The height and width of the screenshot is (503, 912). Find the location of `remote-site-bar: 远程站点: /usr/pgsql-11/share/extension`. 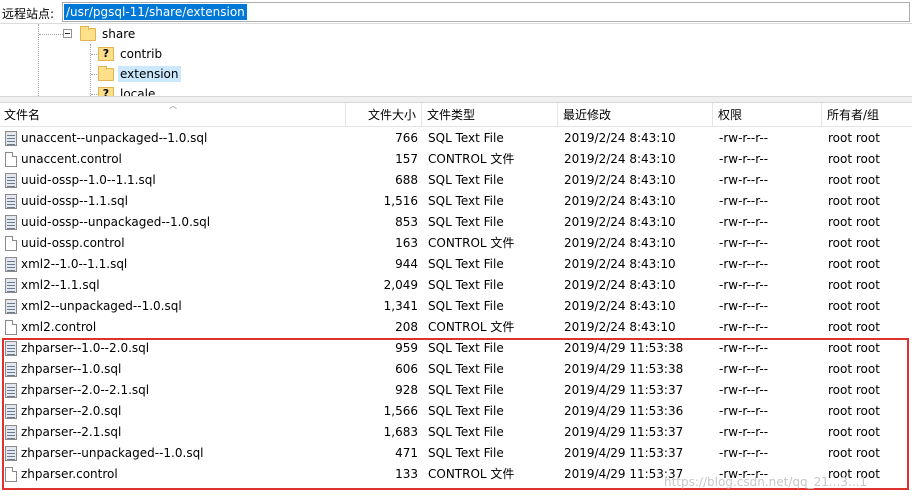

remote-site-bar: 远程站点: /usr/pgsql-11/share/extension is located at coordinates (456, 12).